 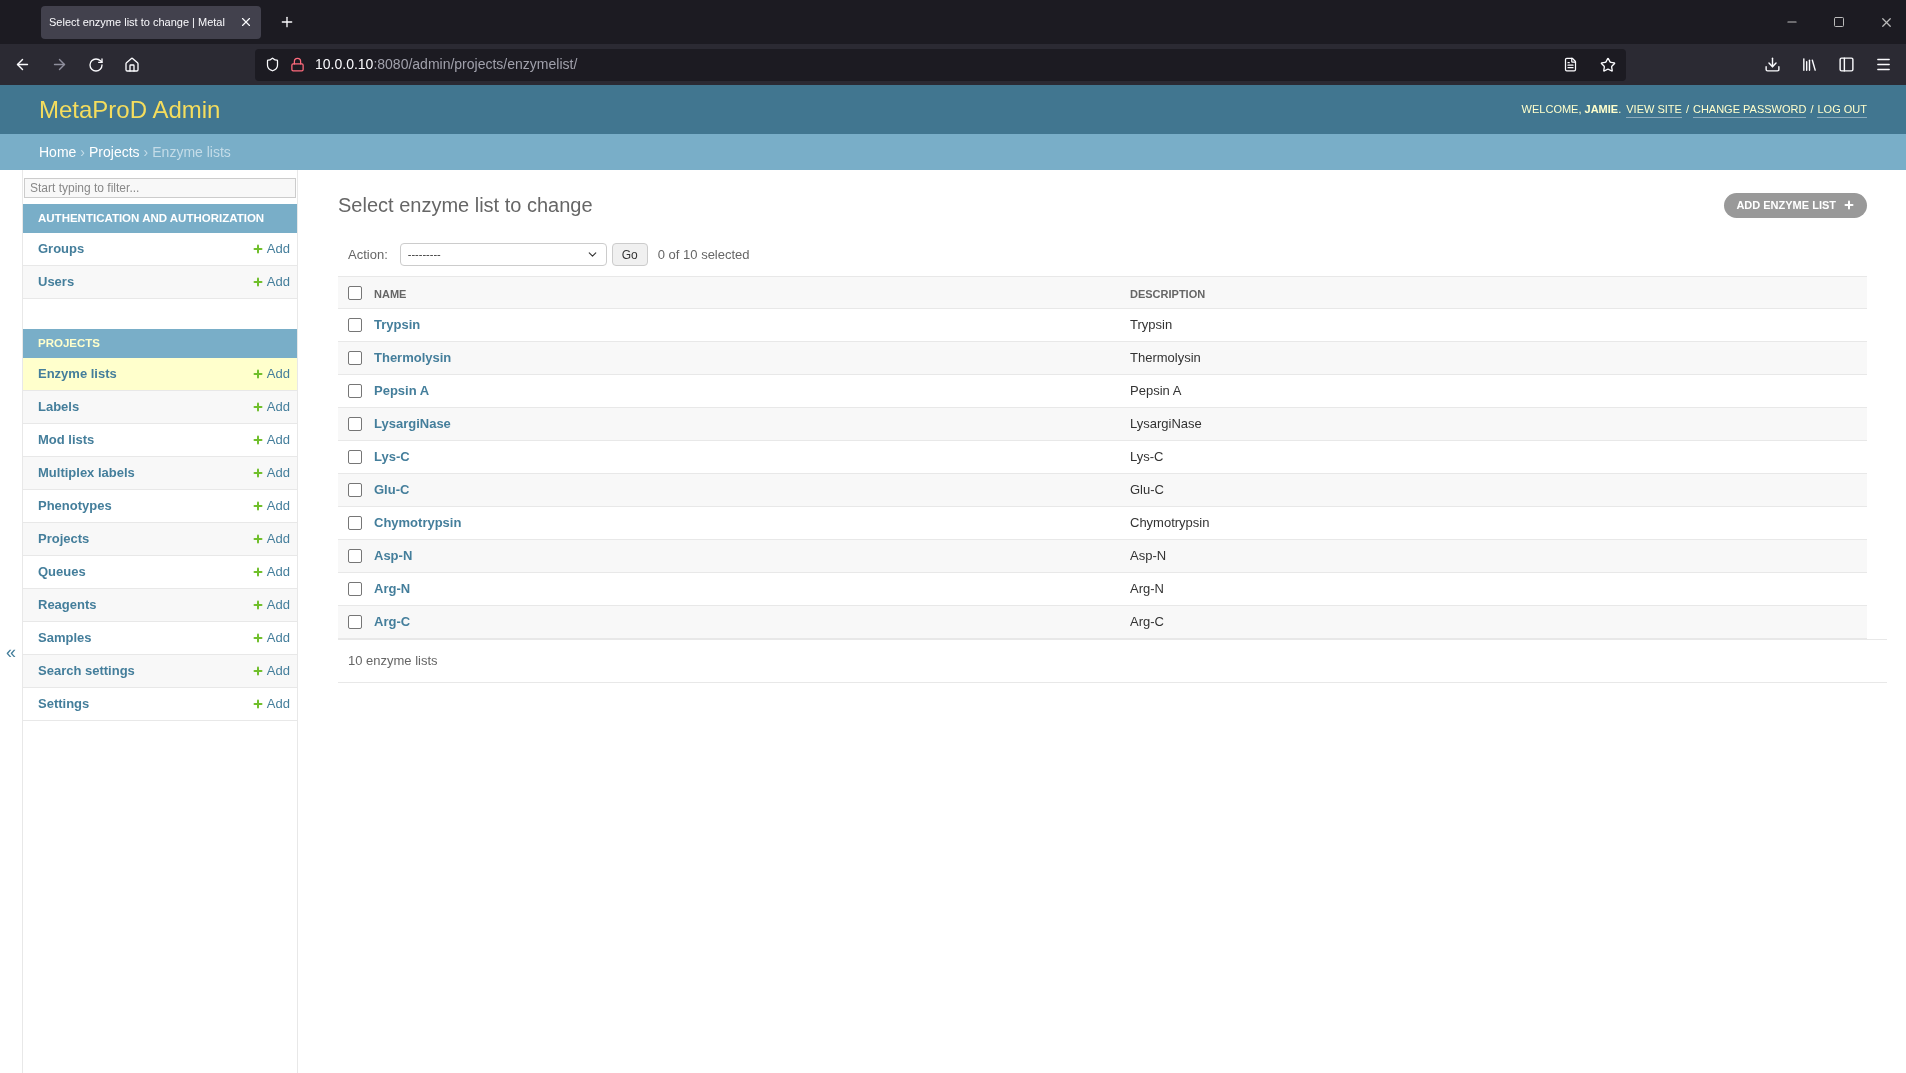 What do you see at coordinates (96, 64) in the screenshot?
I see `reload-icon` at bounding box center [96, 64].